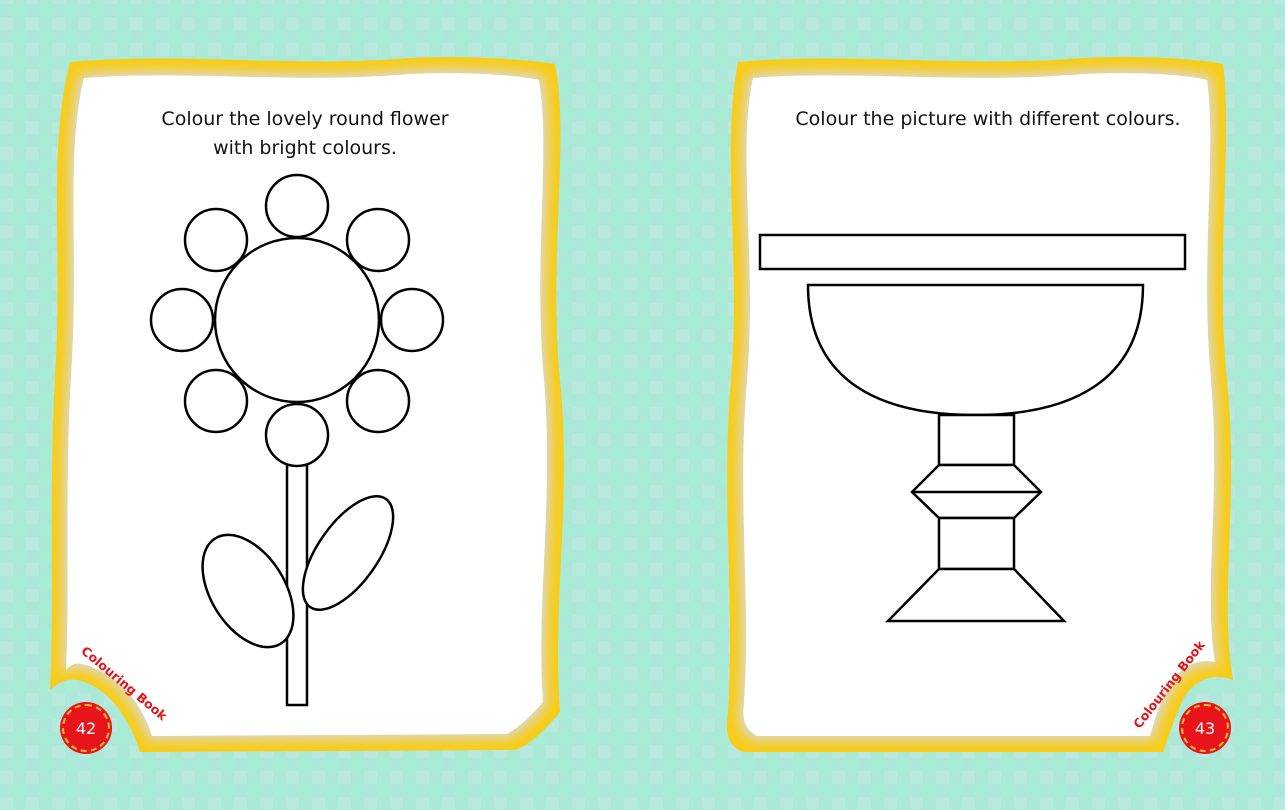 The height and width of the screenshot is (810, 1285). Describe the element at coordinates (297, 435) in the screenshot. I see `flower-petal-bottom` at that location.